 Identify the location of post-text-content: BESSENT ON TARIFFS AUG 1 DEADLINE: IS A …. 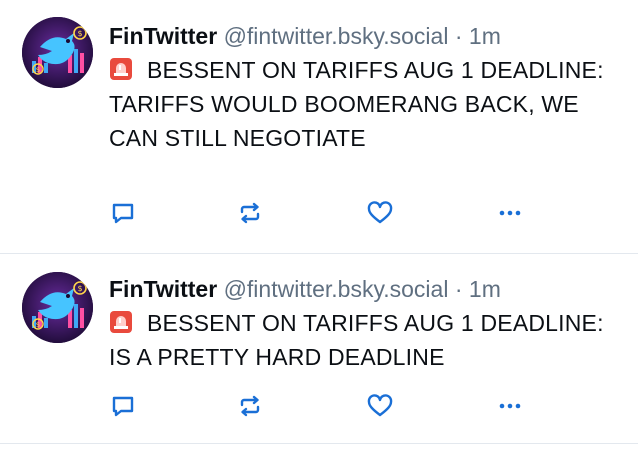
(356, 340).